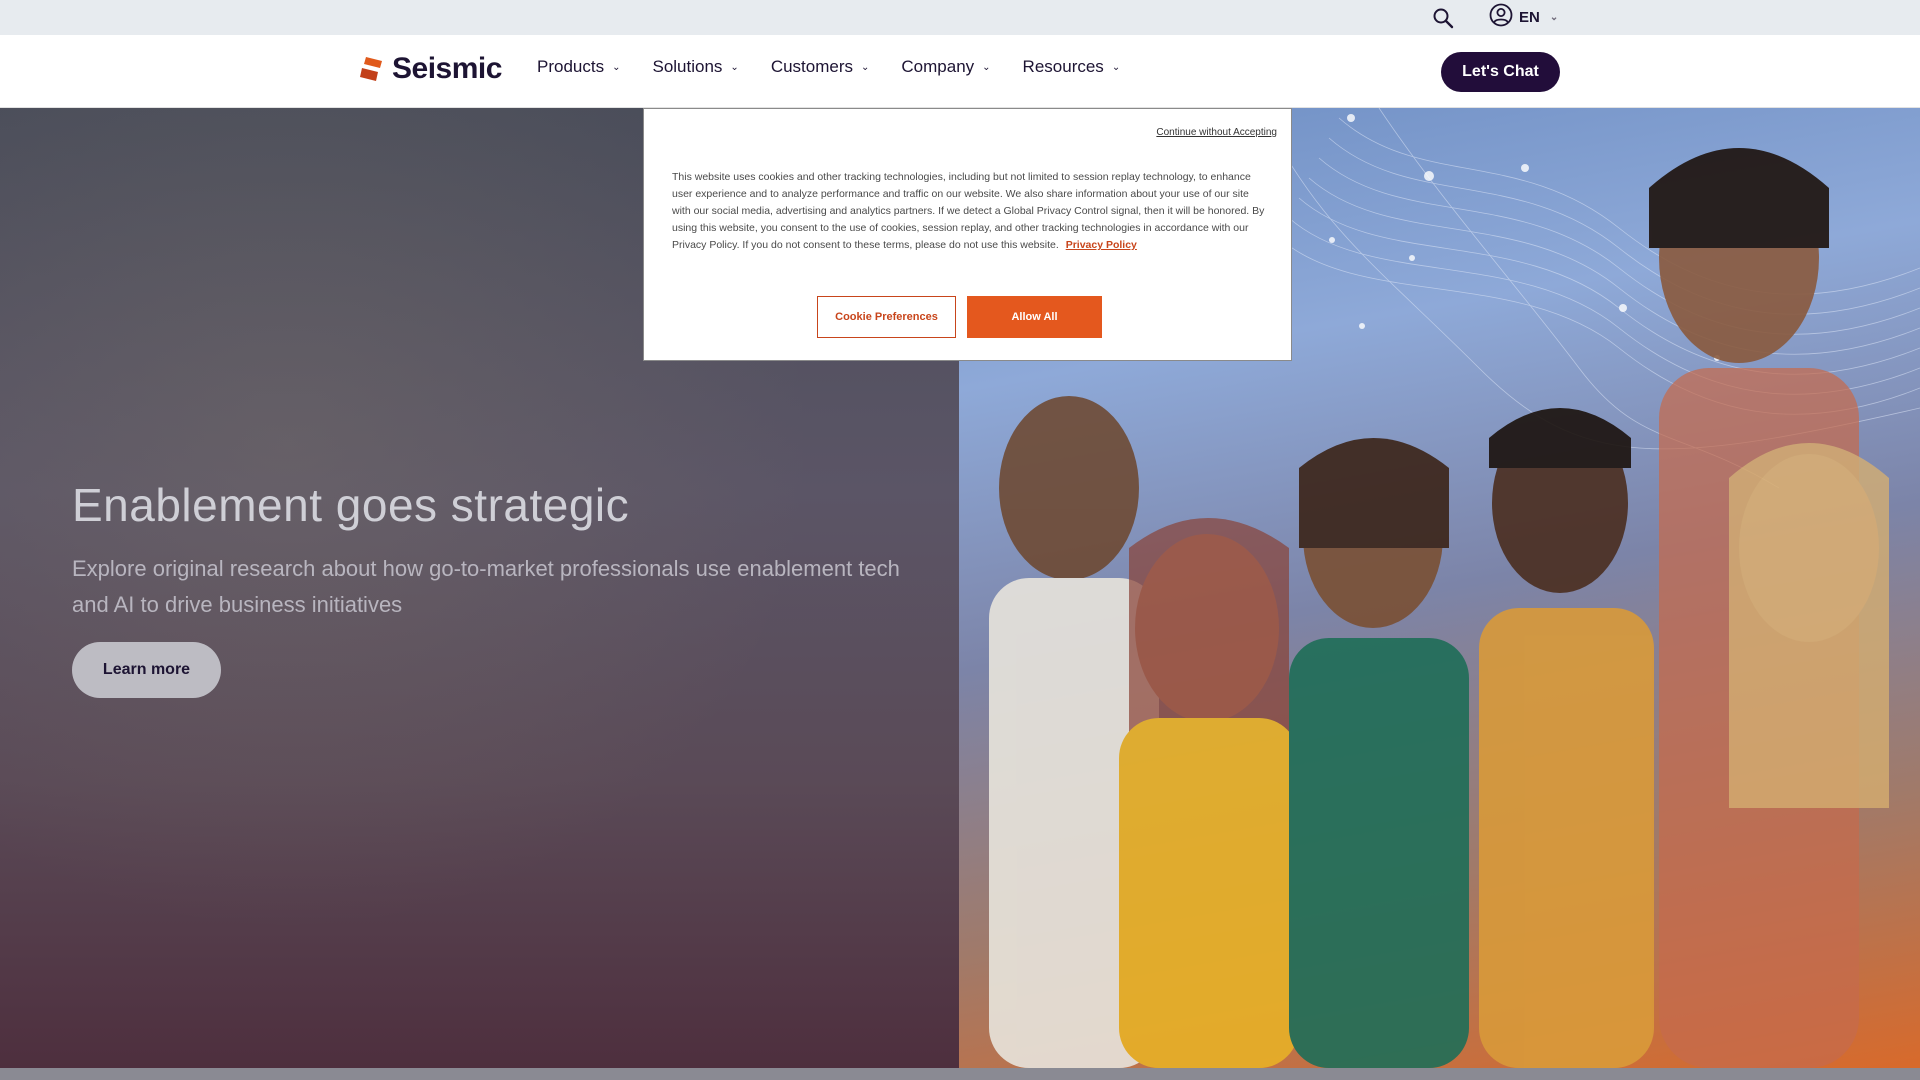 The image size is (1920, 1080). What do you see at coordinates (1444, 18) in the screenshot?
I see `search-icon` at bounding box center [1444, 18].